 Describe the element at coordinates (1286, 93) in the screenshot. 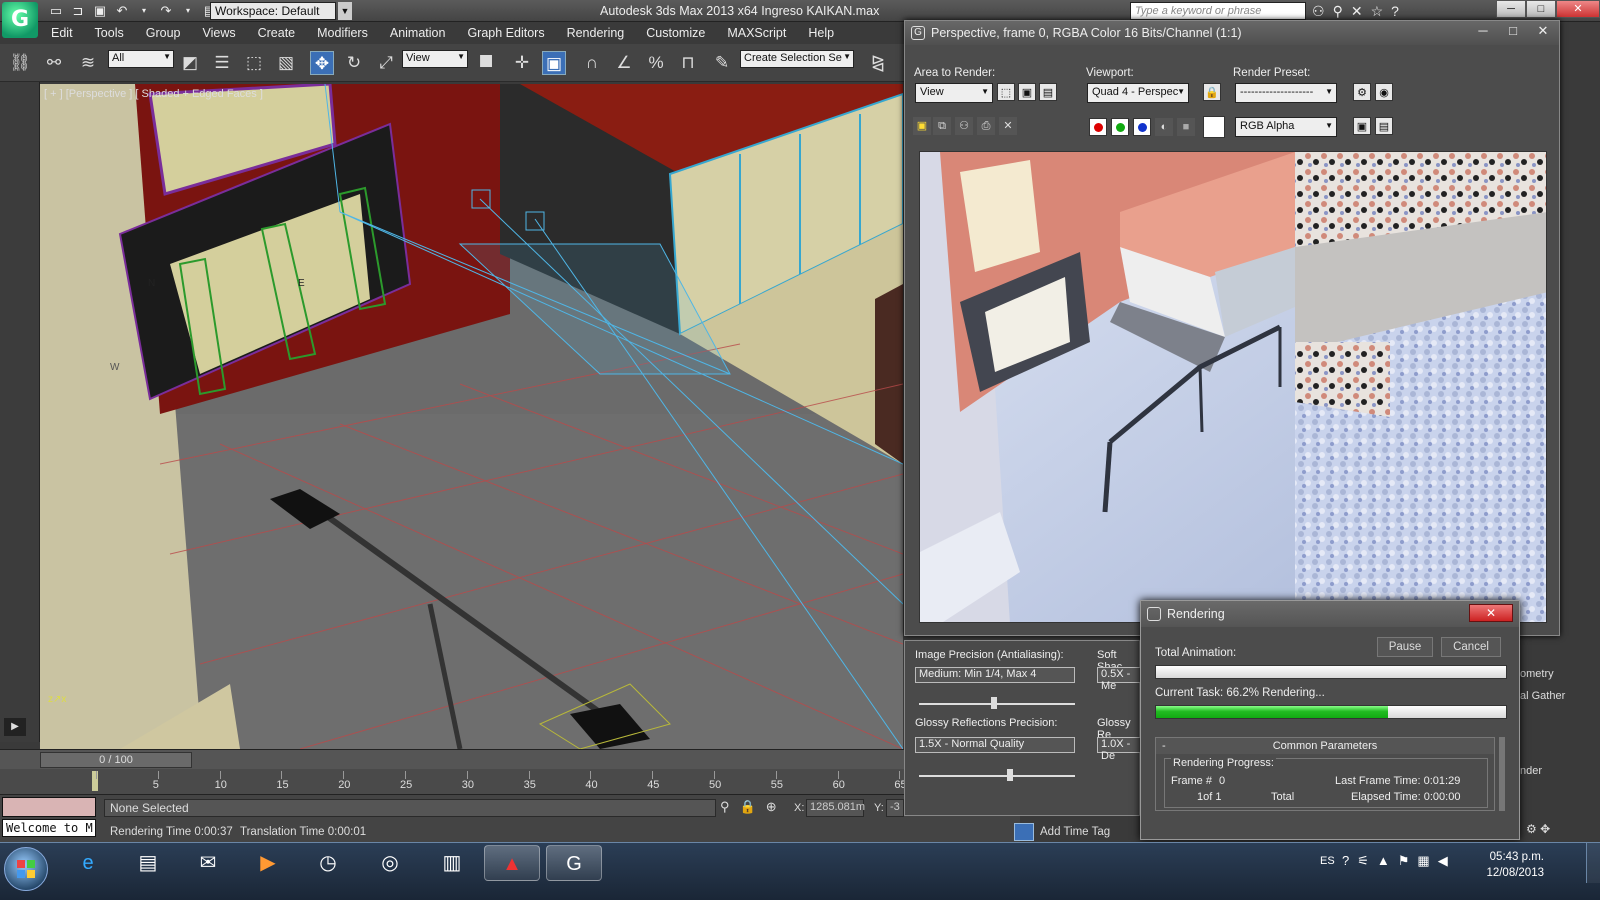

I see `render-preset-select: -------------------- ▼` at that location.